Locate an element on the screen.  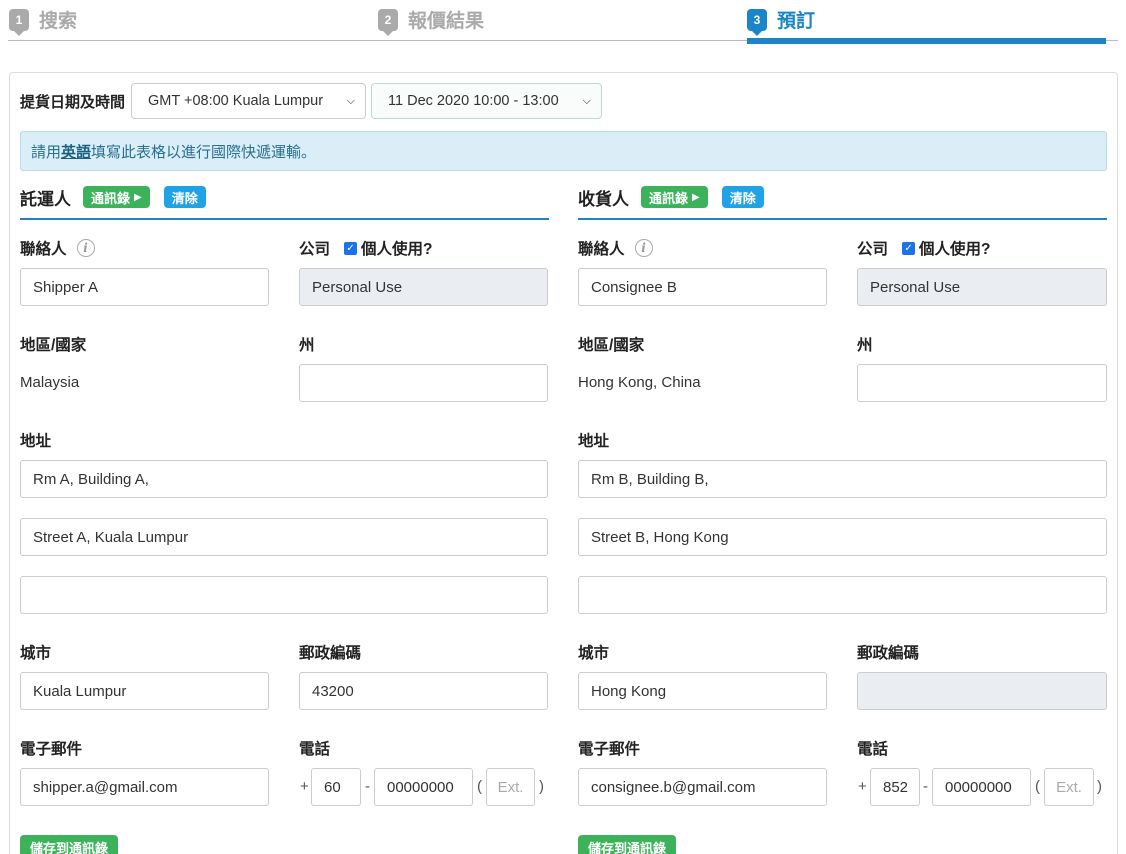
shipper-country-label: 地區/國家 is located at coordinates (53, 344).